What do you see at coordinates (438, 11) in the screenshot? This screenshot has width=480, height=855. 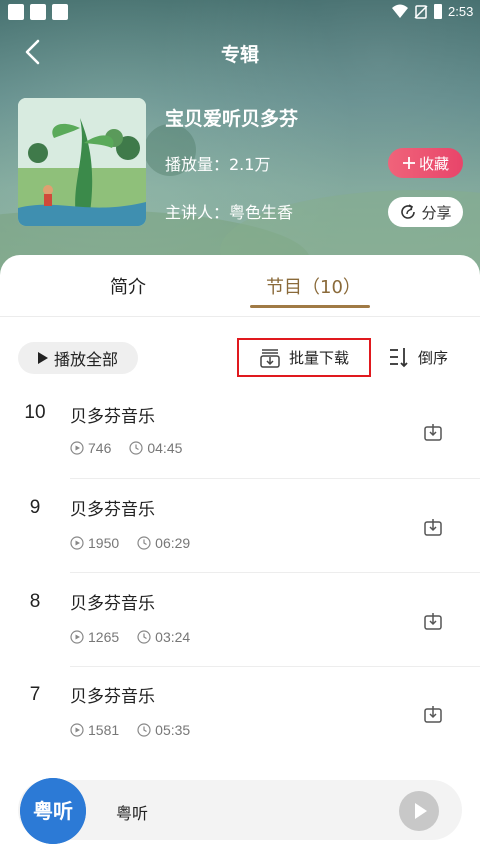 I see `battery-icon` at bounding box center [438, 11].